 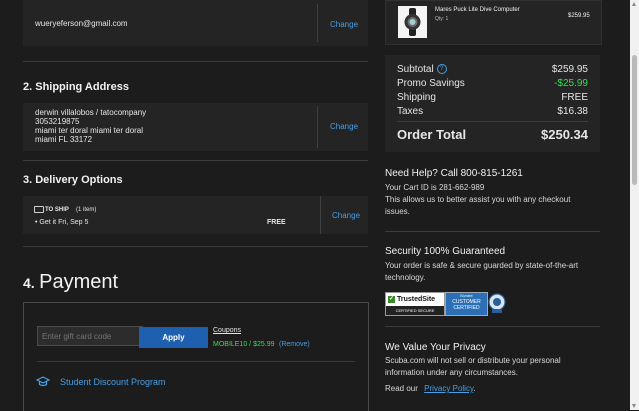 I want to click on check-icon: ✓, so click(x=391, y=299).